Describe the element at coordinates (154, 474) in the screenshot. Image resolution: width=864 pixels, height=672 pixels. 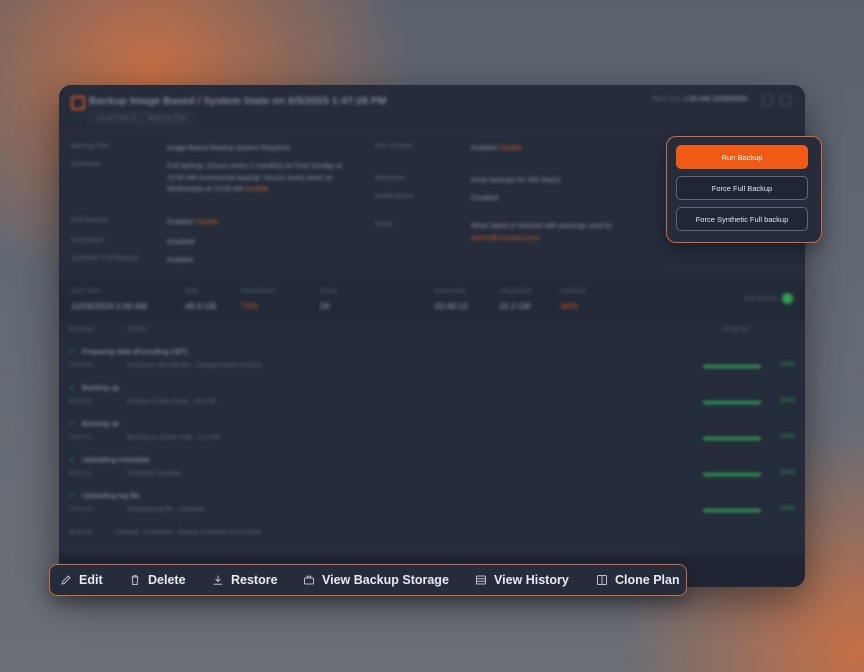
I see `step-detail: Uploading metadata` at that location.